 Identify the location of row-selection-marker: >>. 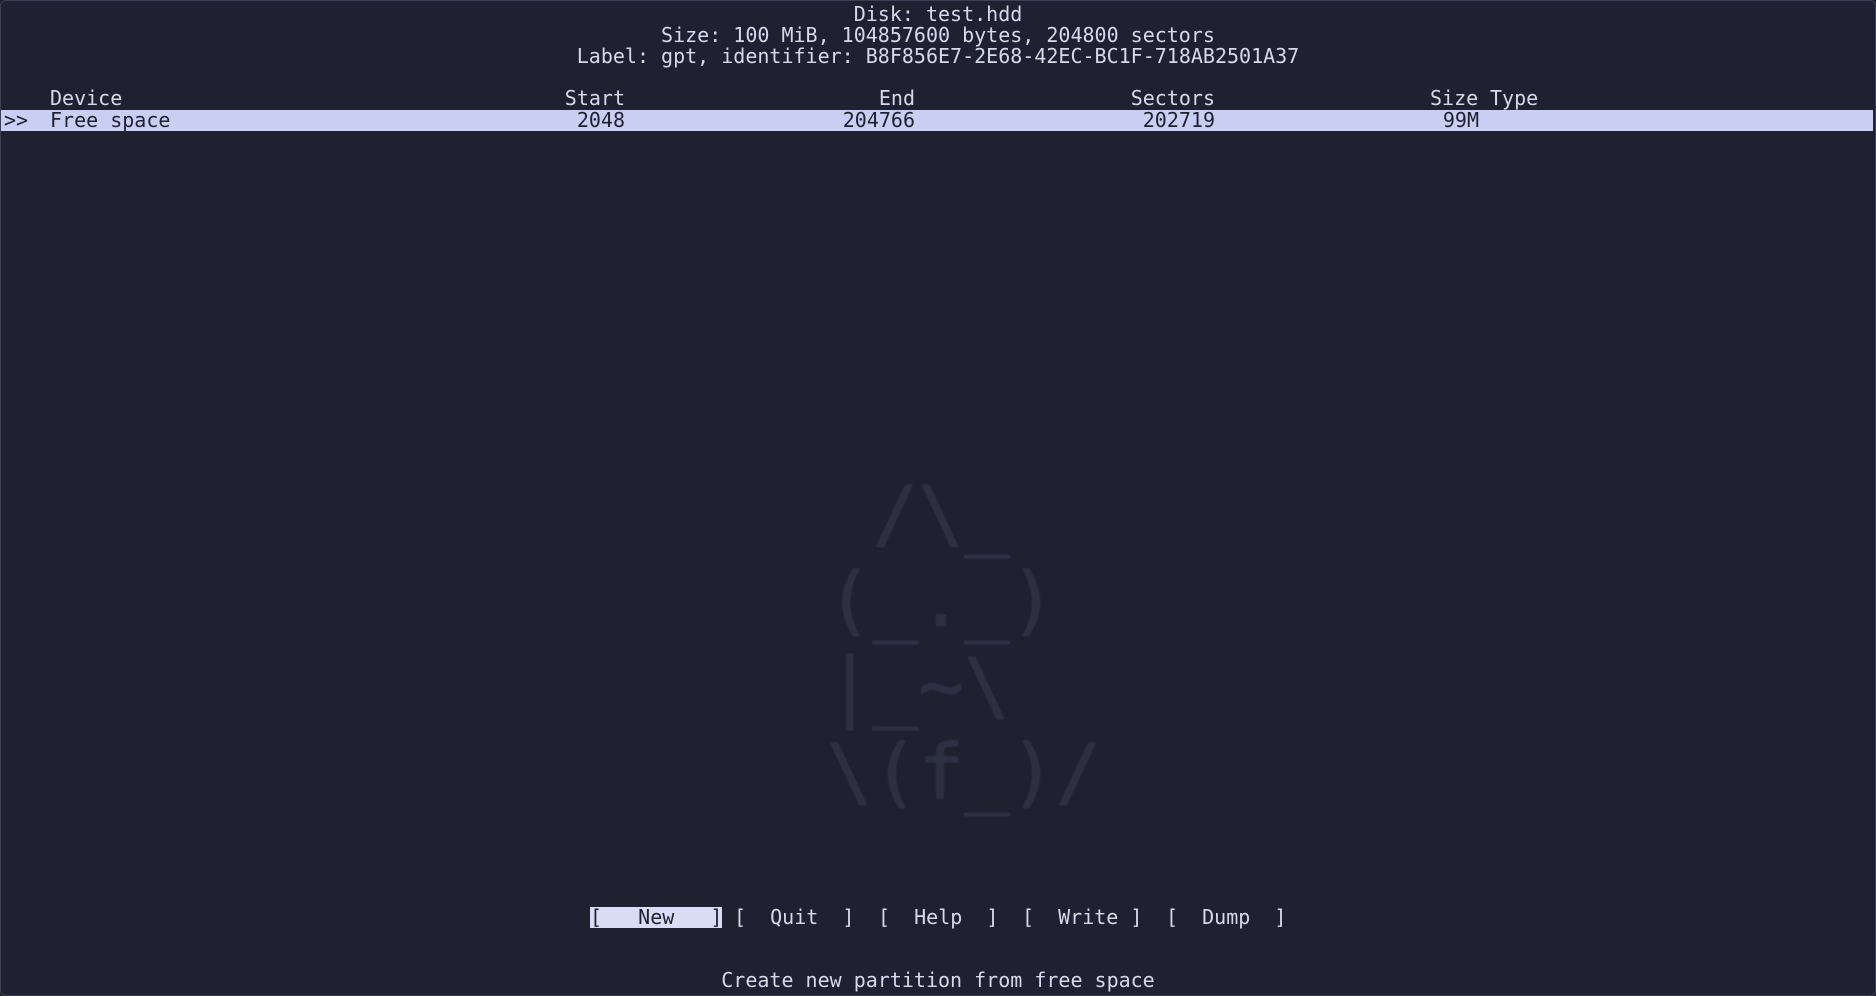
(16, 120).